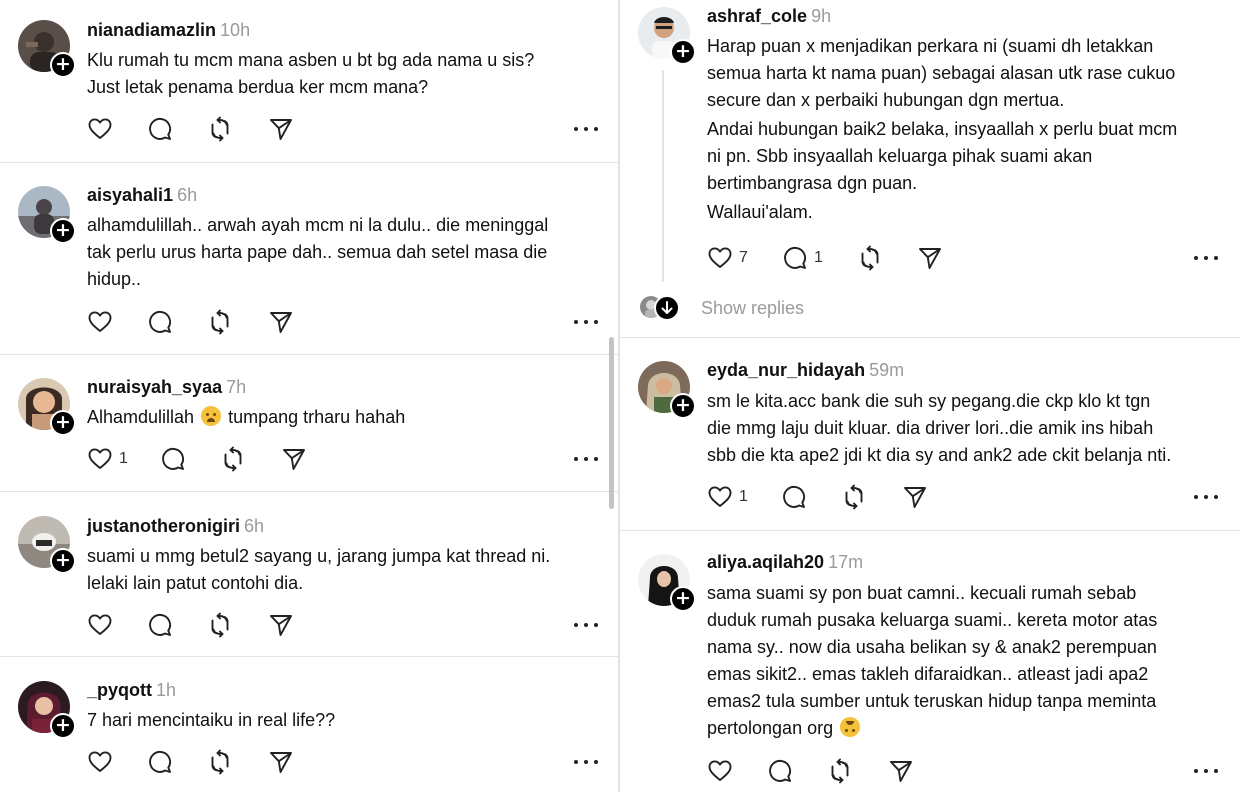 This screenshot has height=792, width=1240. I want to click on like-button: 7, so click(727, 258).